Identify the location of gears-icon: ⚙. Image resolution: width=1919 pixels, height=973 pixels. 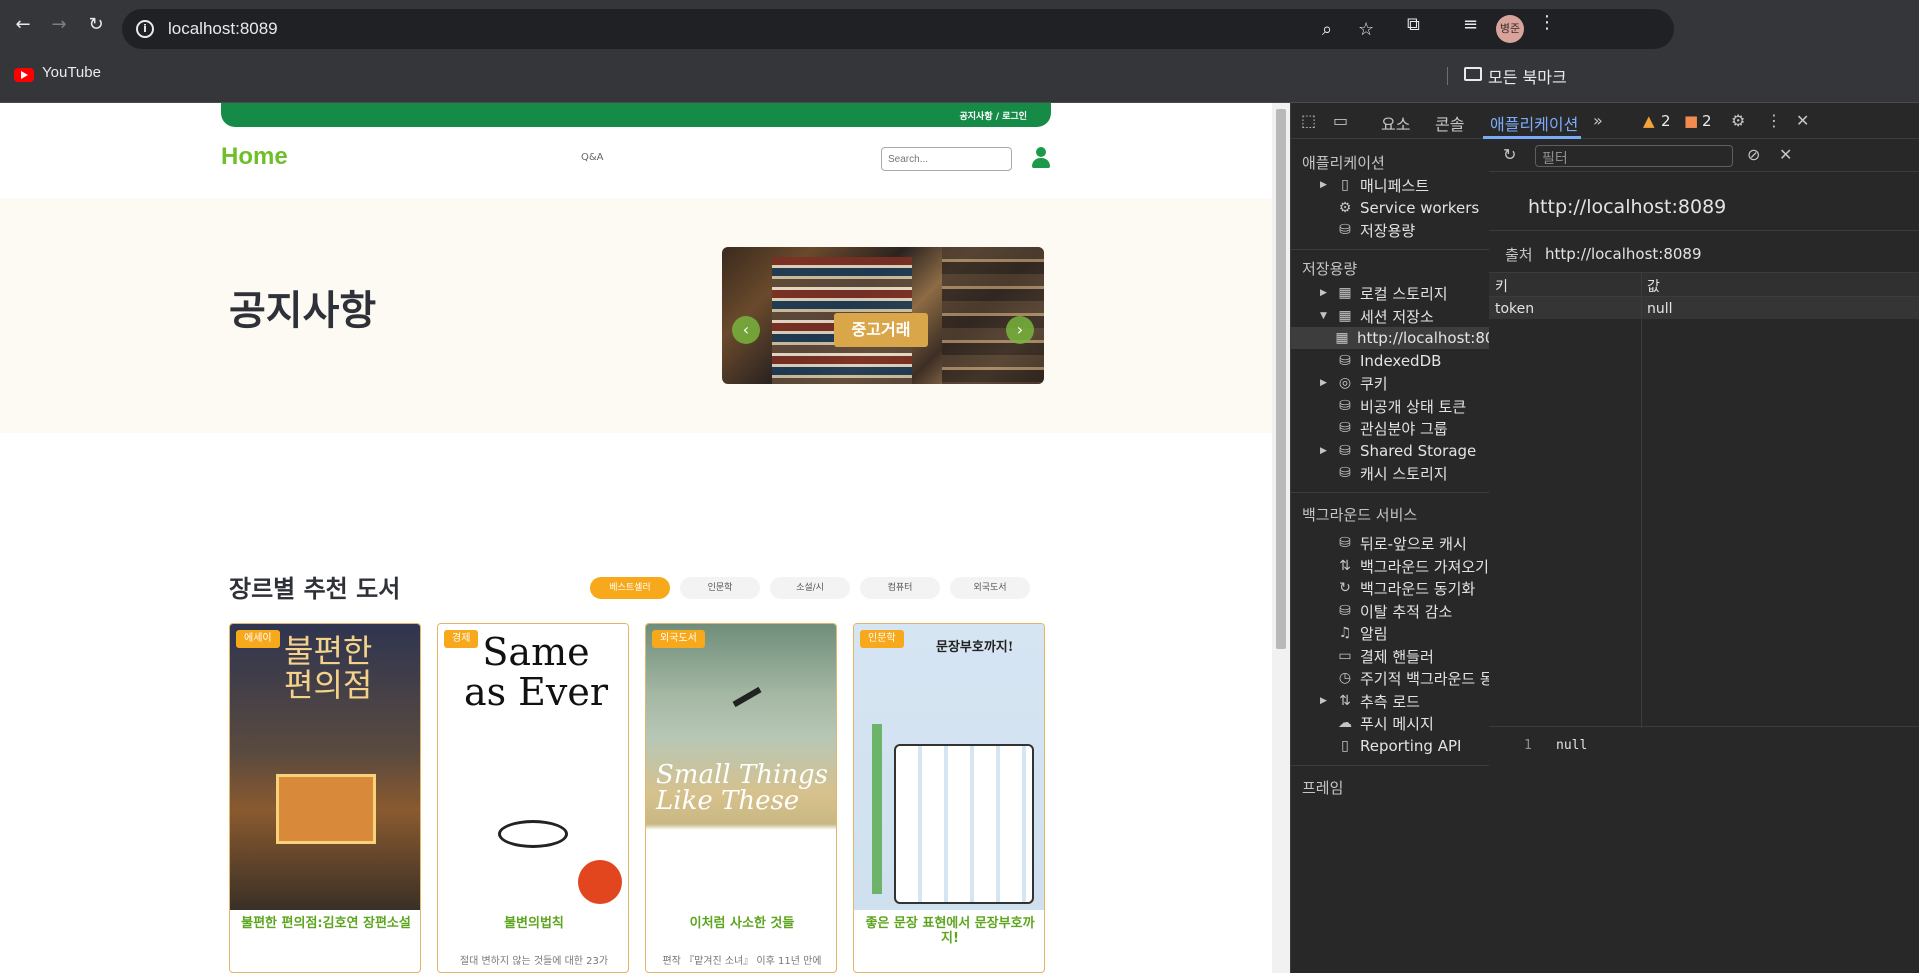
(1345, 208).